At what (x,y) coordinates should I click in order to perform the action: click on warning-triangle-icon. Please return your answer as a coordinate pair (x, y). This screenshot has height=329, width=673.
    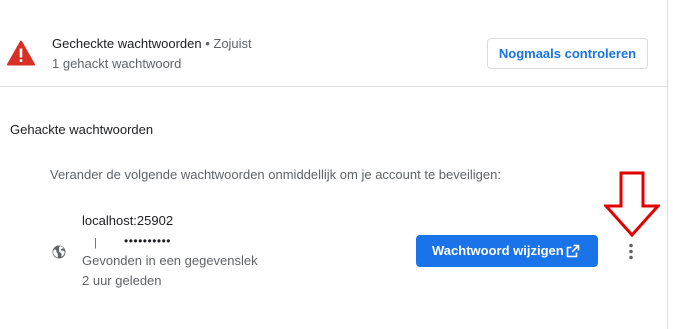
    Looking at the image, I should click on (21, 53).